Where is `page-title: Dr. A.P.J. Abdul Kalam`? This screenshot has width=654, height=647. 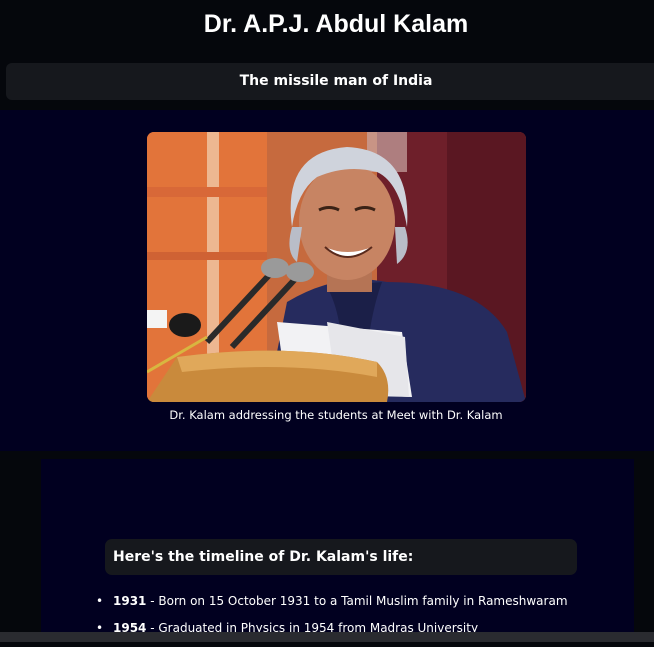 page-title: Dr. A.P.J. Abdul Kalam is located at coordinates (336, 24).